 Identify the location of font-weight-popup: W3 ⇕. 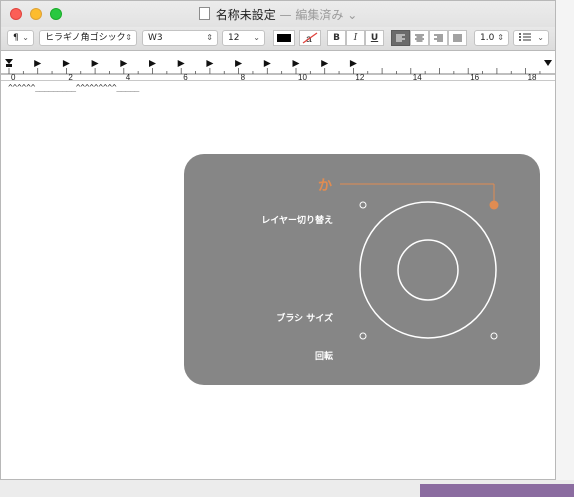
(180, 38).